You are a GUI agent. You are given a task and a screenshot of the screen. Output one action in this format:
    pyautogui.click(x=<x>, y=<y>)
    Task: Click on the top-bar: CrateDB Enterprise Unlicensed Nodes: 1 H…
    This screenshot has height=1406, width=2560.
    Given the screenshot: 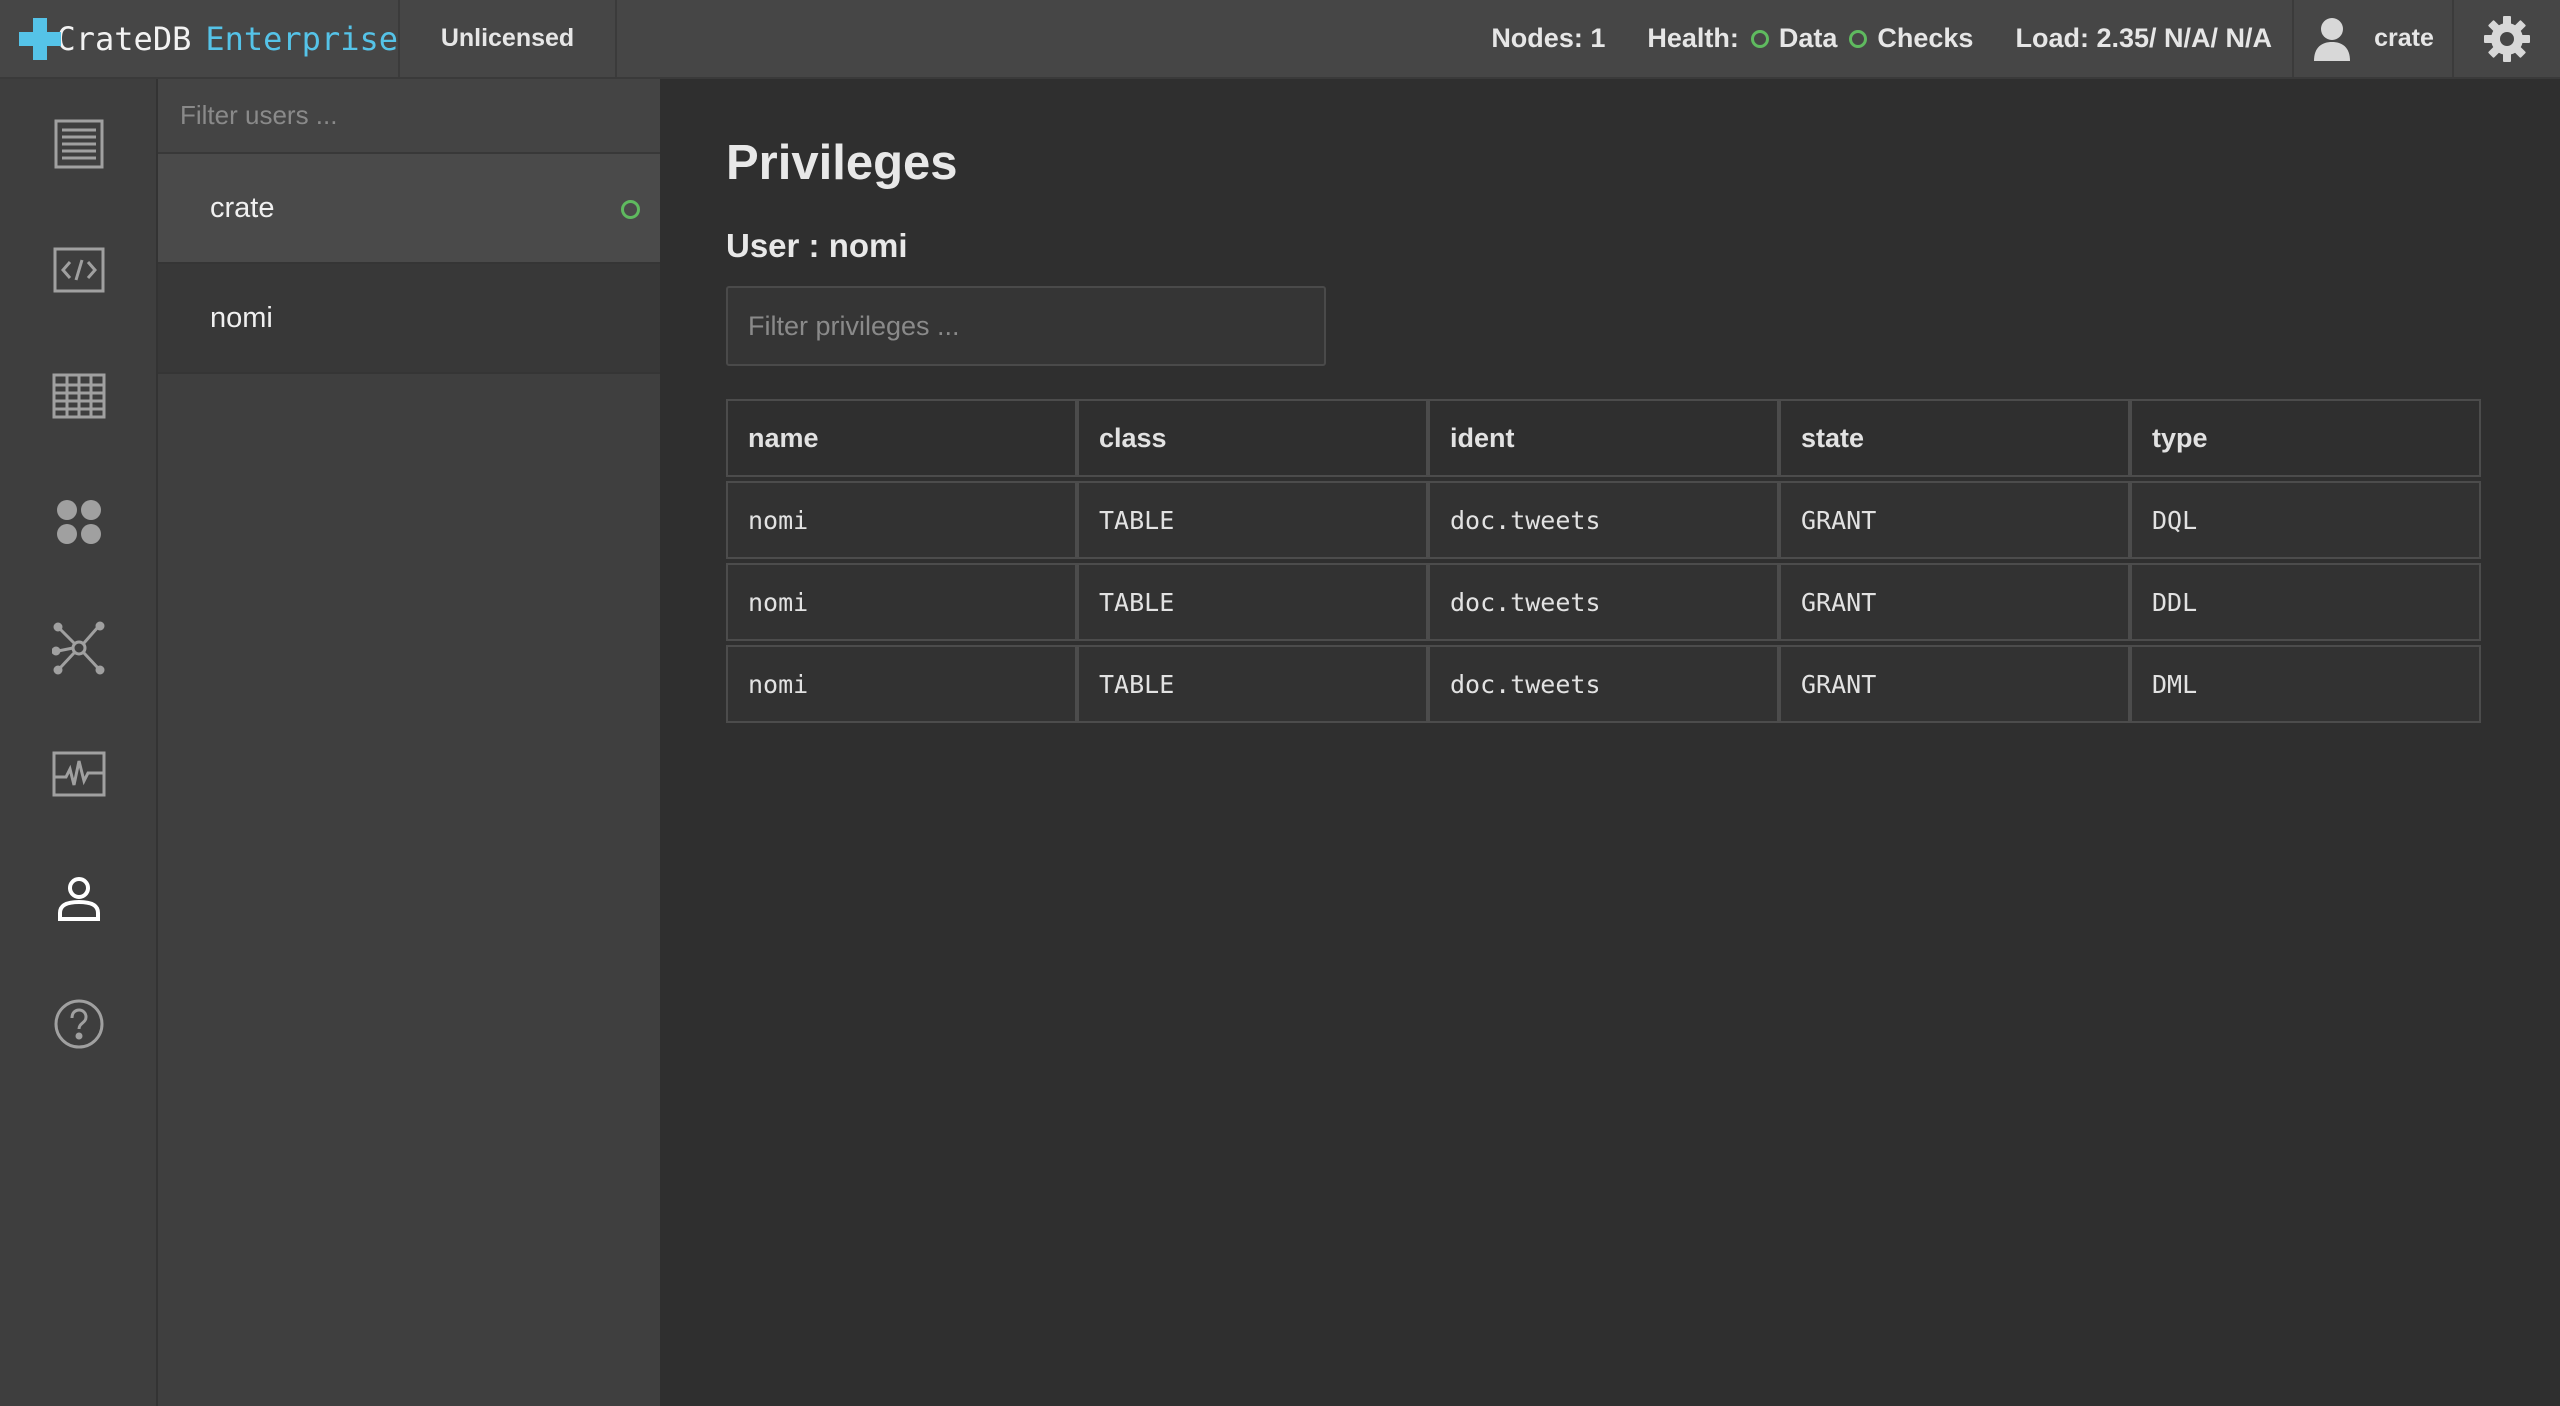 What is the action you would take?
    pyautogui.click(x=1280, y=39)
    